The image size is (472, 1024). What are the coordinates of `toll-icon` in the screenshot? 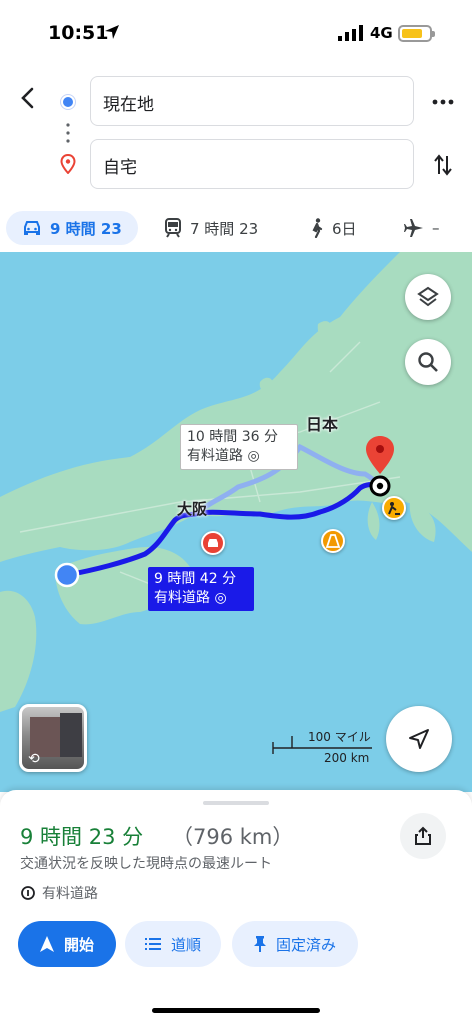 It's located at (28, 893).